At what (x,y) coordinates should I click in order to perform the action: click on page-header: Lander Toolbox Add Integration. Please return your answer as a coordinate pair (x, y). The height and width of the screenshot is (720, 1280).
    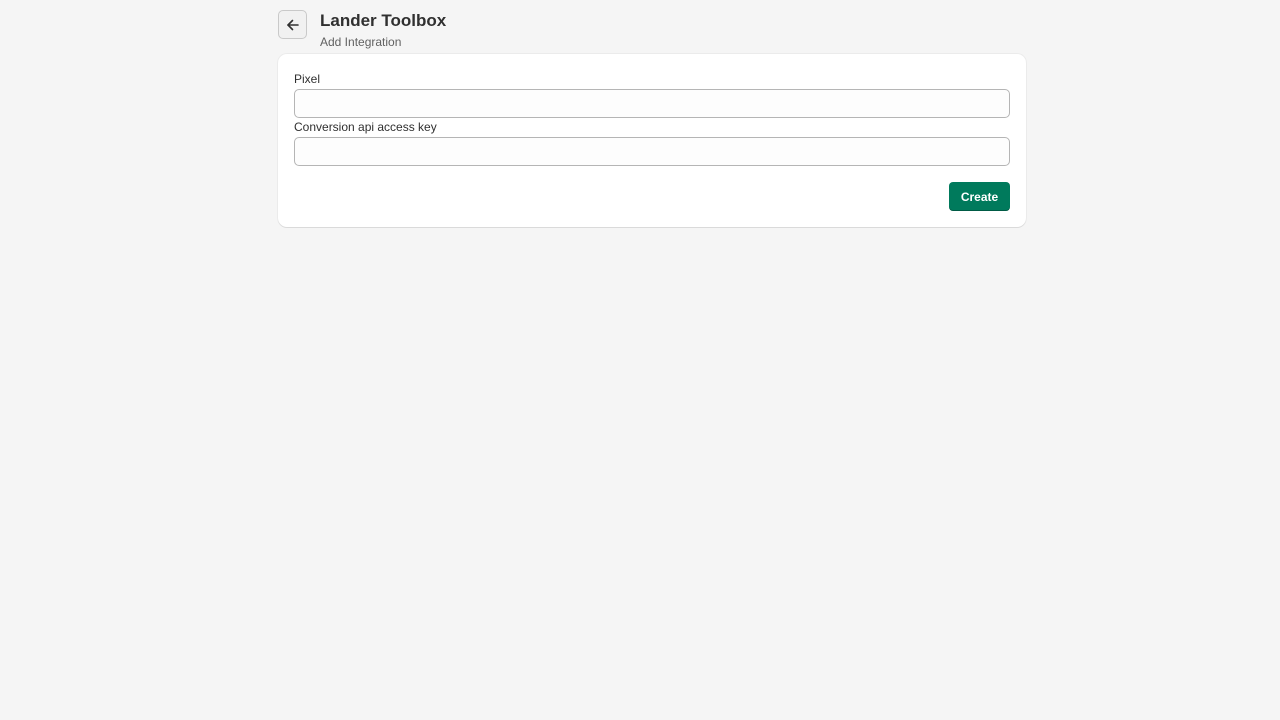
    Looking at the image, I should click on (652, 30).